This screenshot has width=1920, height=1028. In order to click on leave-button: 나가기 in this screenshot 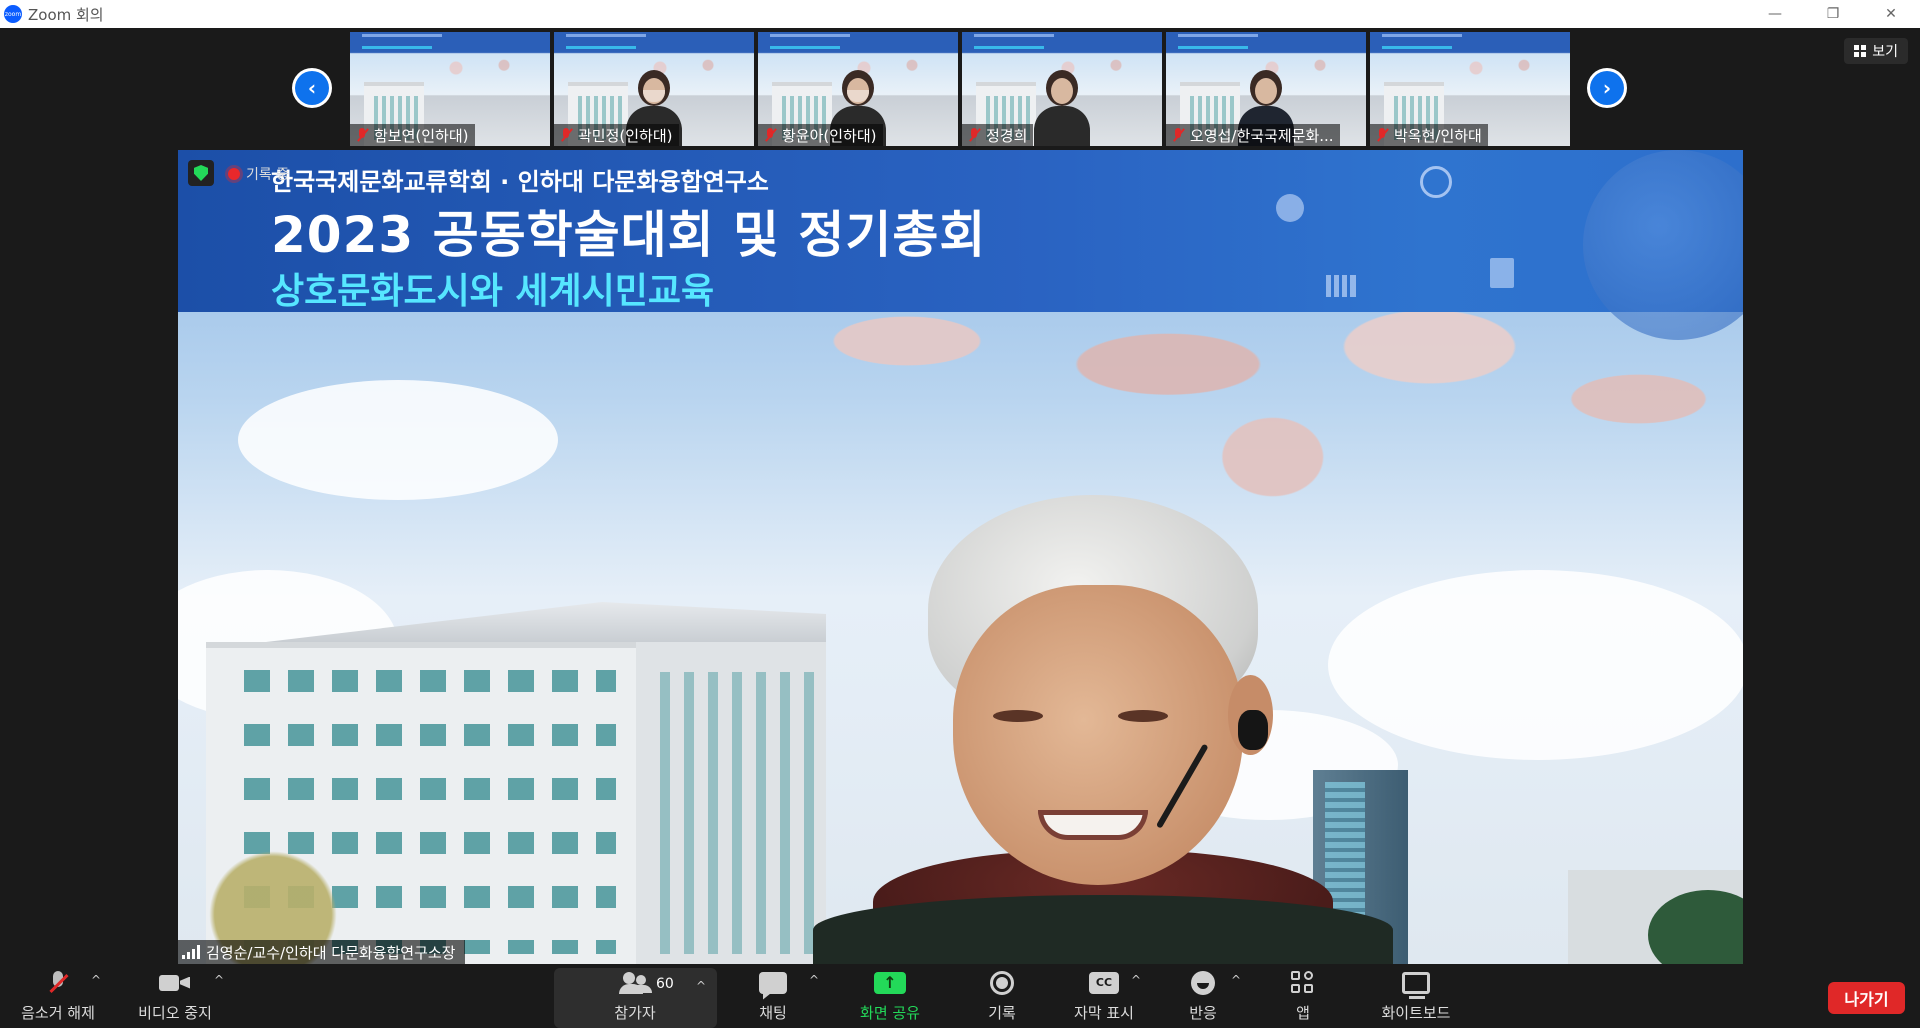, I will do `click(1866, 998)`.